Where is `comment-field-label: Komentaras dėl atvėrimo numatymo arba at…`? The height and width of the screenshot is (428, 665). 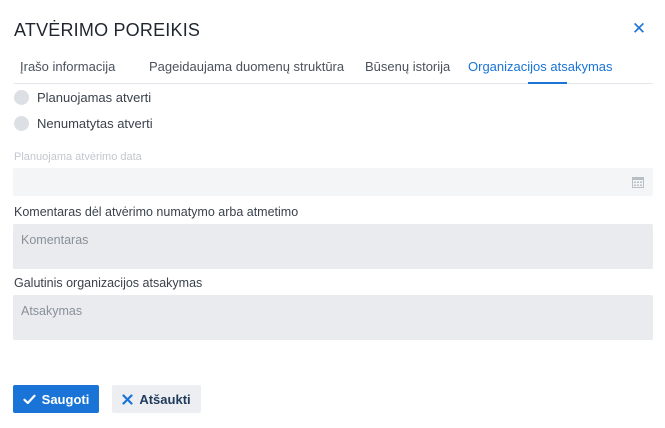
comment-field-label: Komentaras dėl atvėrimo numatymo arba at… is located at coordinates (156, 212).